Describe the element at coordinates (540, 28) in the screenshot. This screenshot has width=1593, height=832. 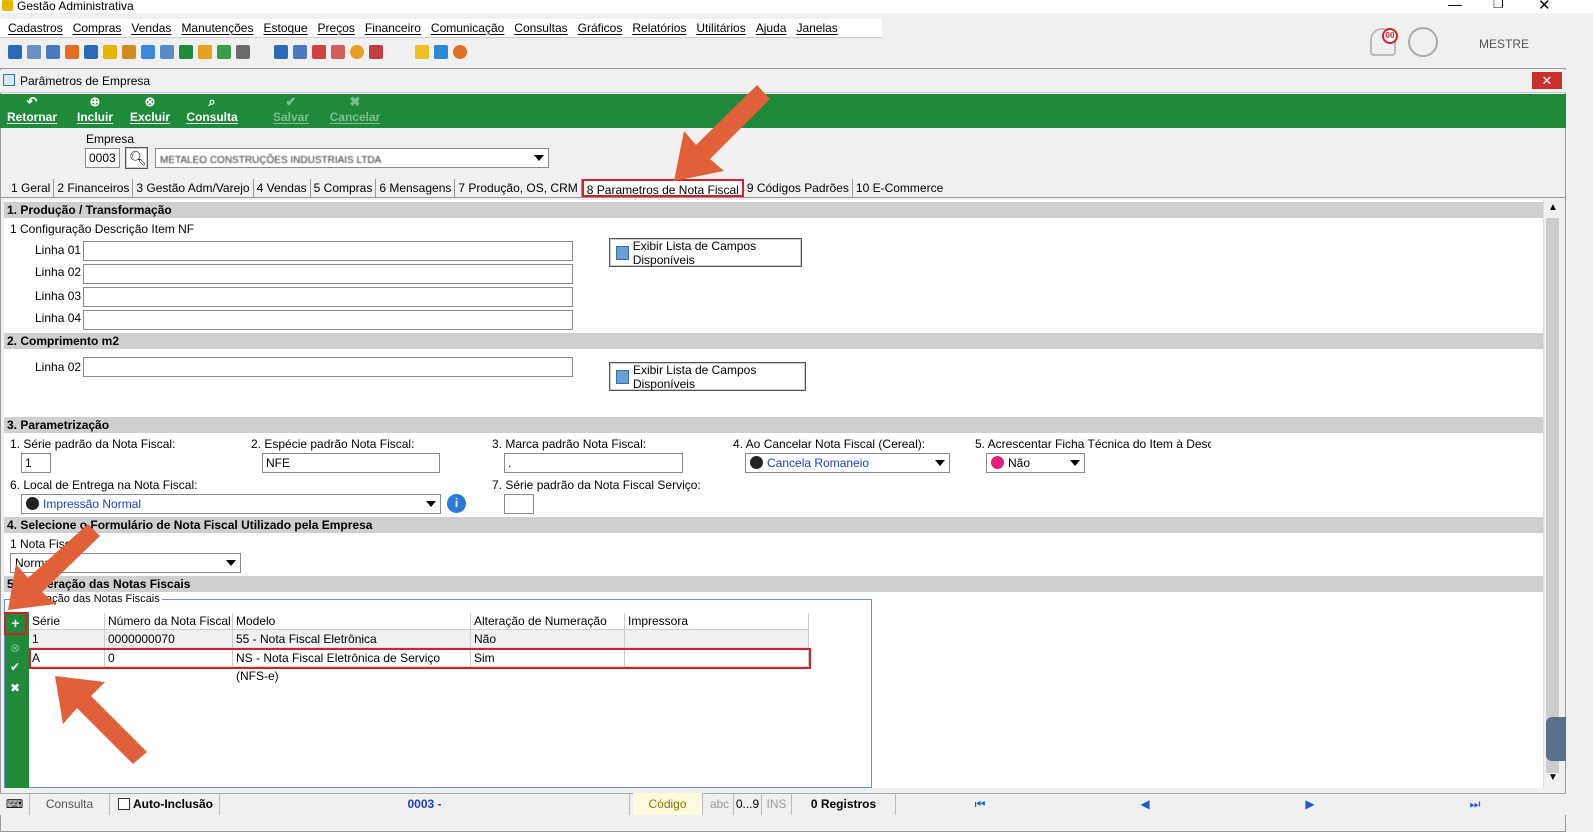
I see `menu-consultas: Consultas` at that location.